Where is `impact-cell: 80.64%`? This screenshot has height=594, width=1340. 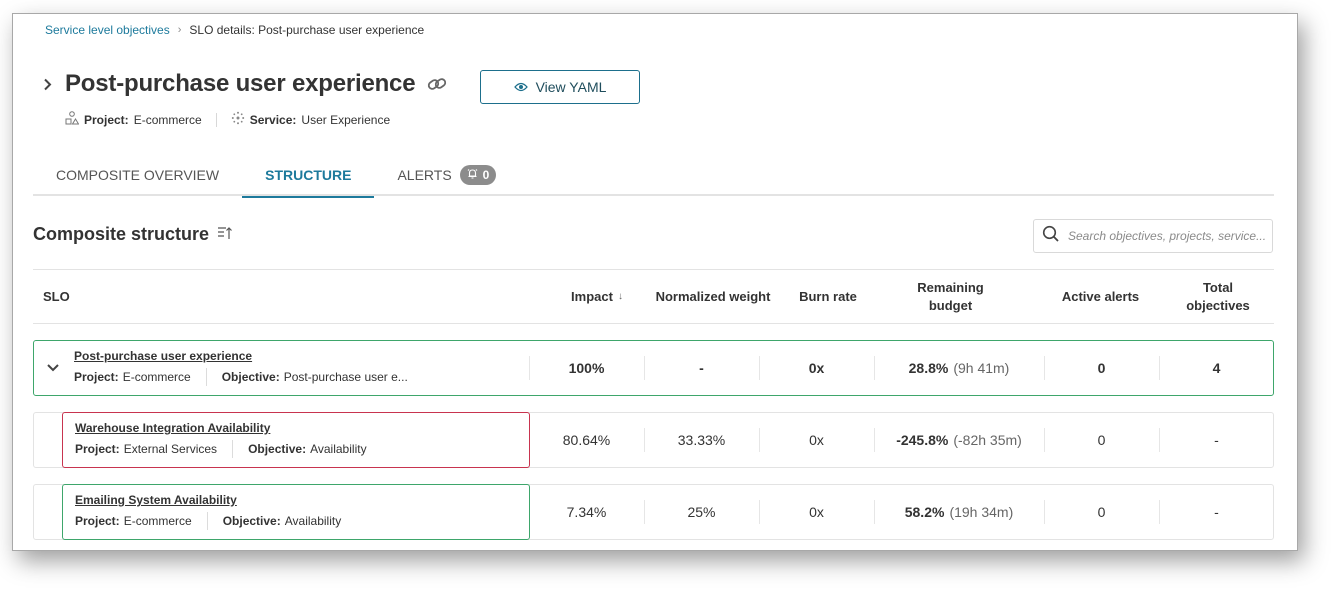 impact-cell: 80.64% is located at coordinates (586, 440).